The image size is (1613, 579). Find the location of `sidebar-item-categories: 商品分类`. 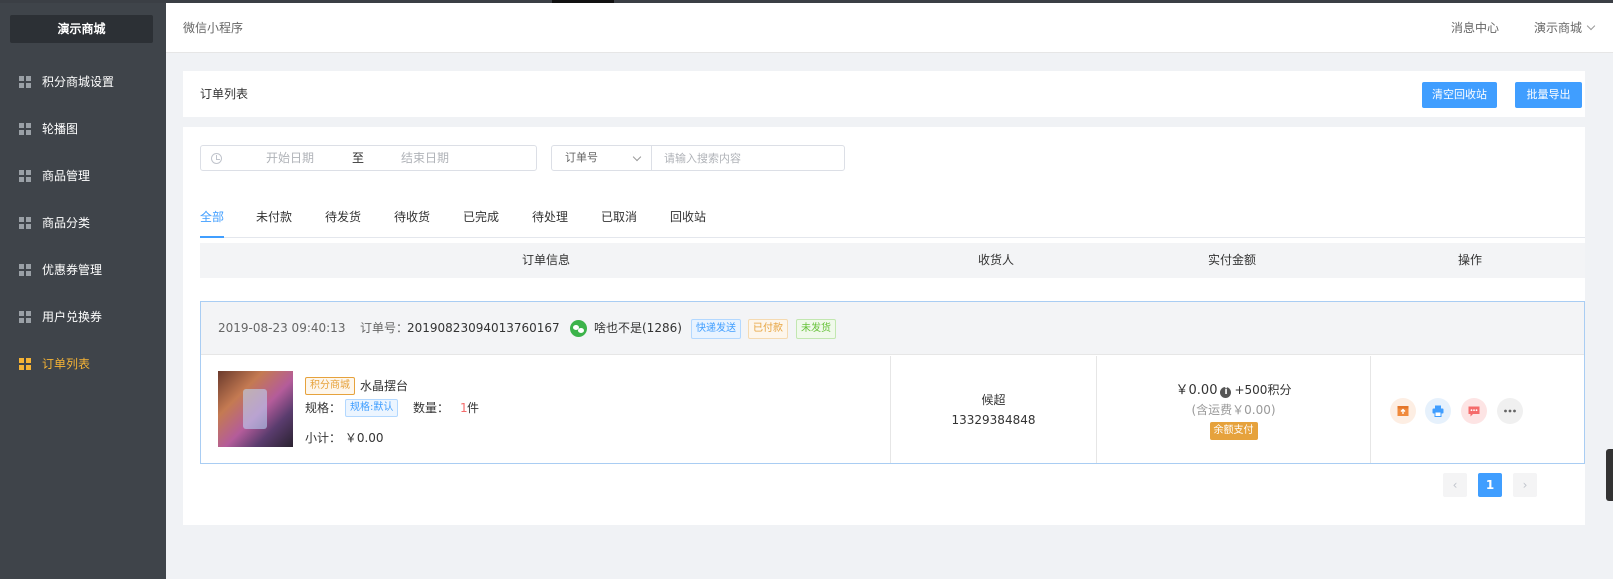

sidebar-item-categories: 商品分类 is located at coordinates (83, 222).